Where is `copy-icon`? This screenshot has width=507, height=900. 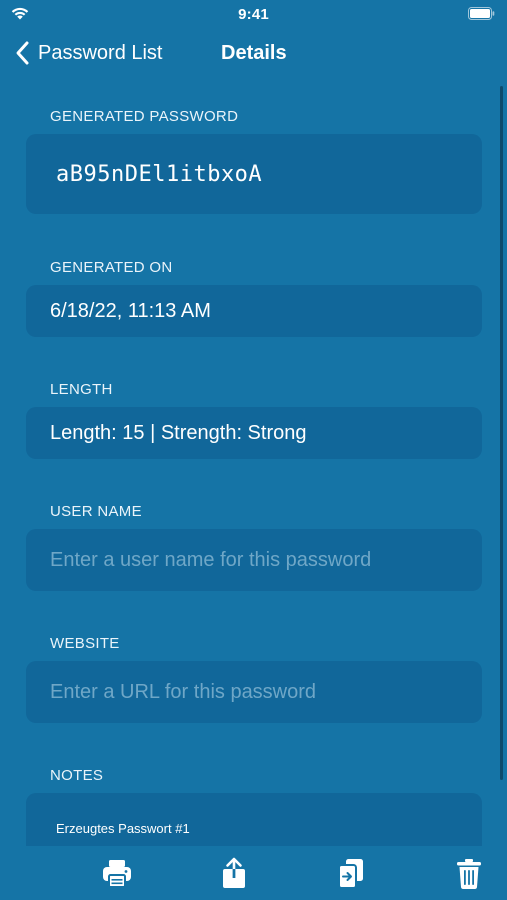 copy-icon is located at coordinates (351, 873).